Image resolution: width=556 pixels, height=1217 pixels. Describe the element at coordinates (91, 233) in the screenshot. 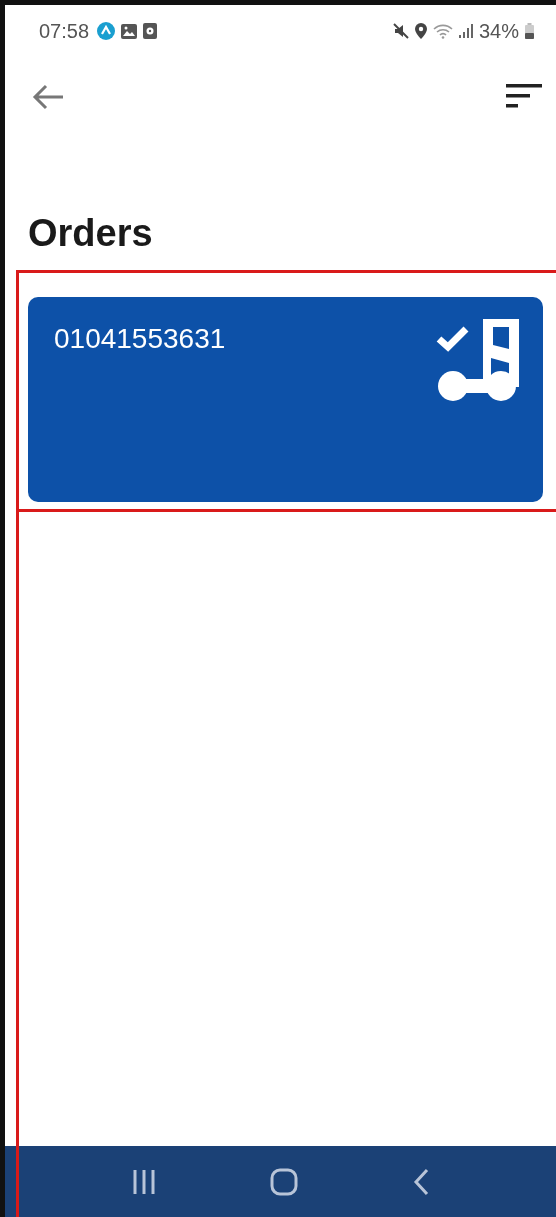

I see `page-title: Orders` at that location.